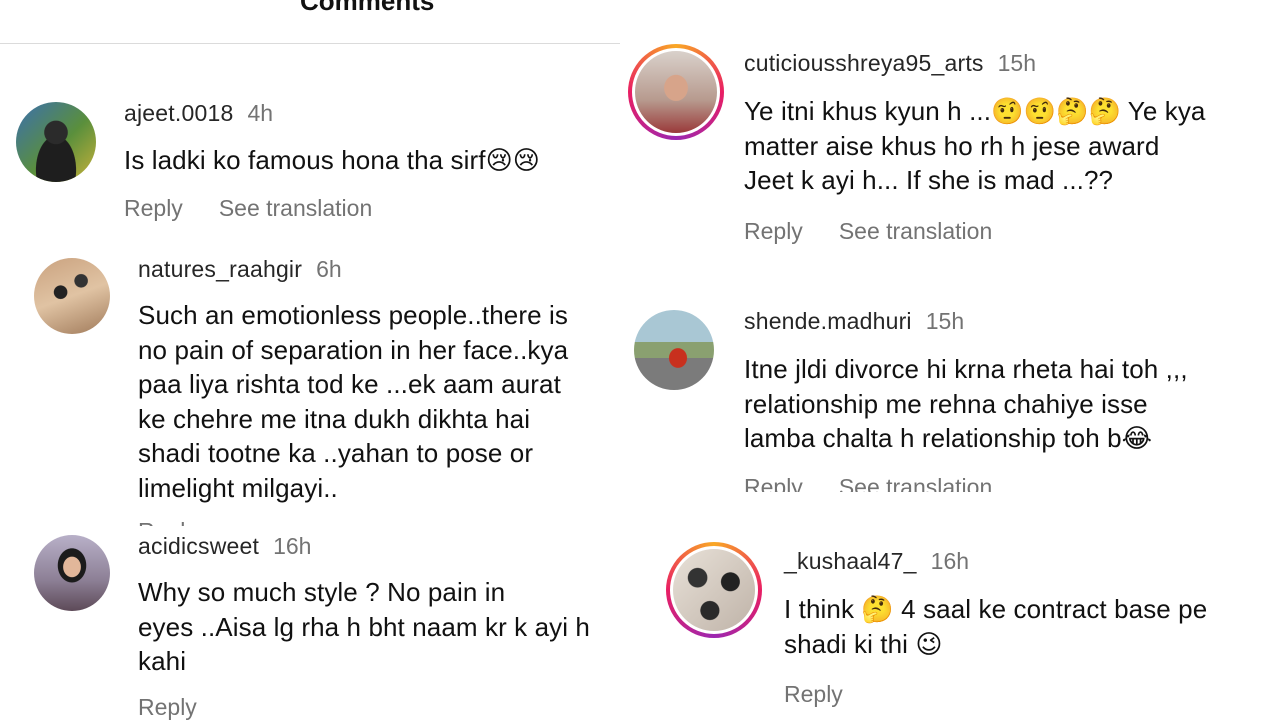 This screenshot has width=1280, height=720. What do you see at coordinates (220, 269) in the screenshot?
I see `username: natures_raahgir` at bounding box center [220, 269].